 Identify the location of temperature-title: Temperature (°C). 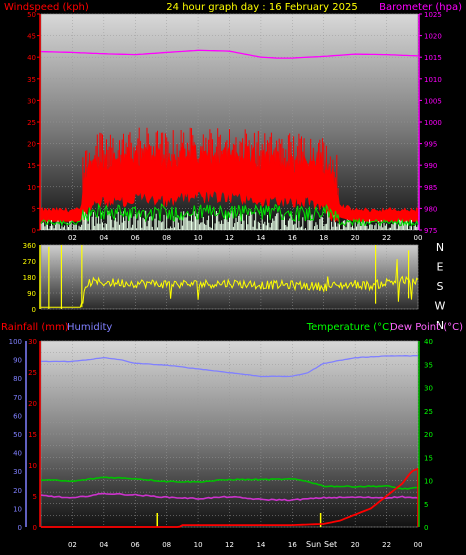
(349, 327).